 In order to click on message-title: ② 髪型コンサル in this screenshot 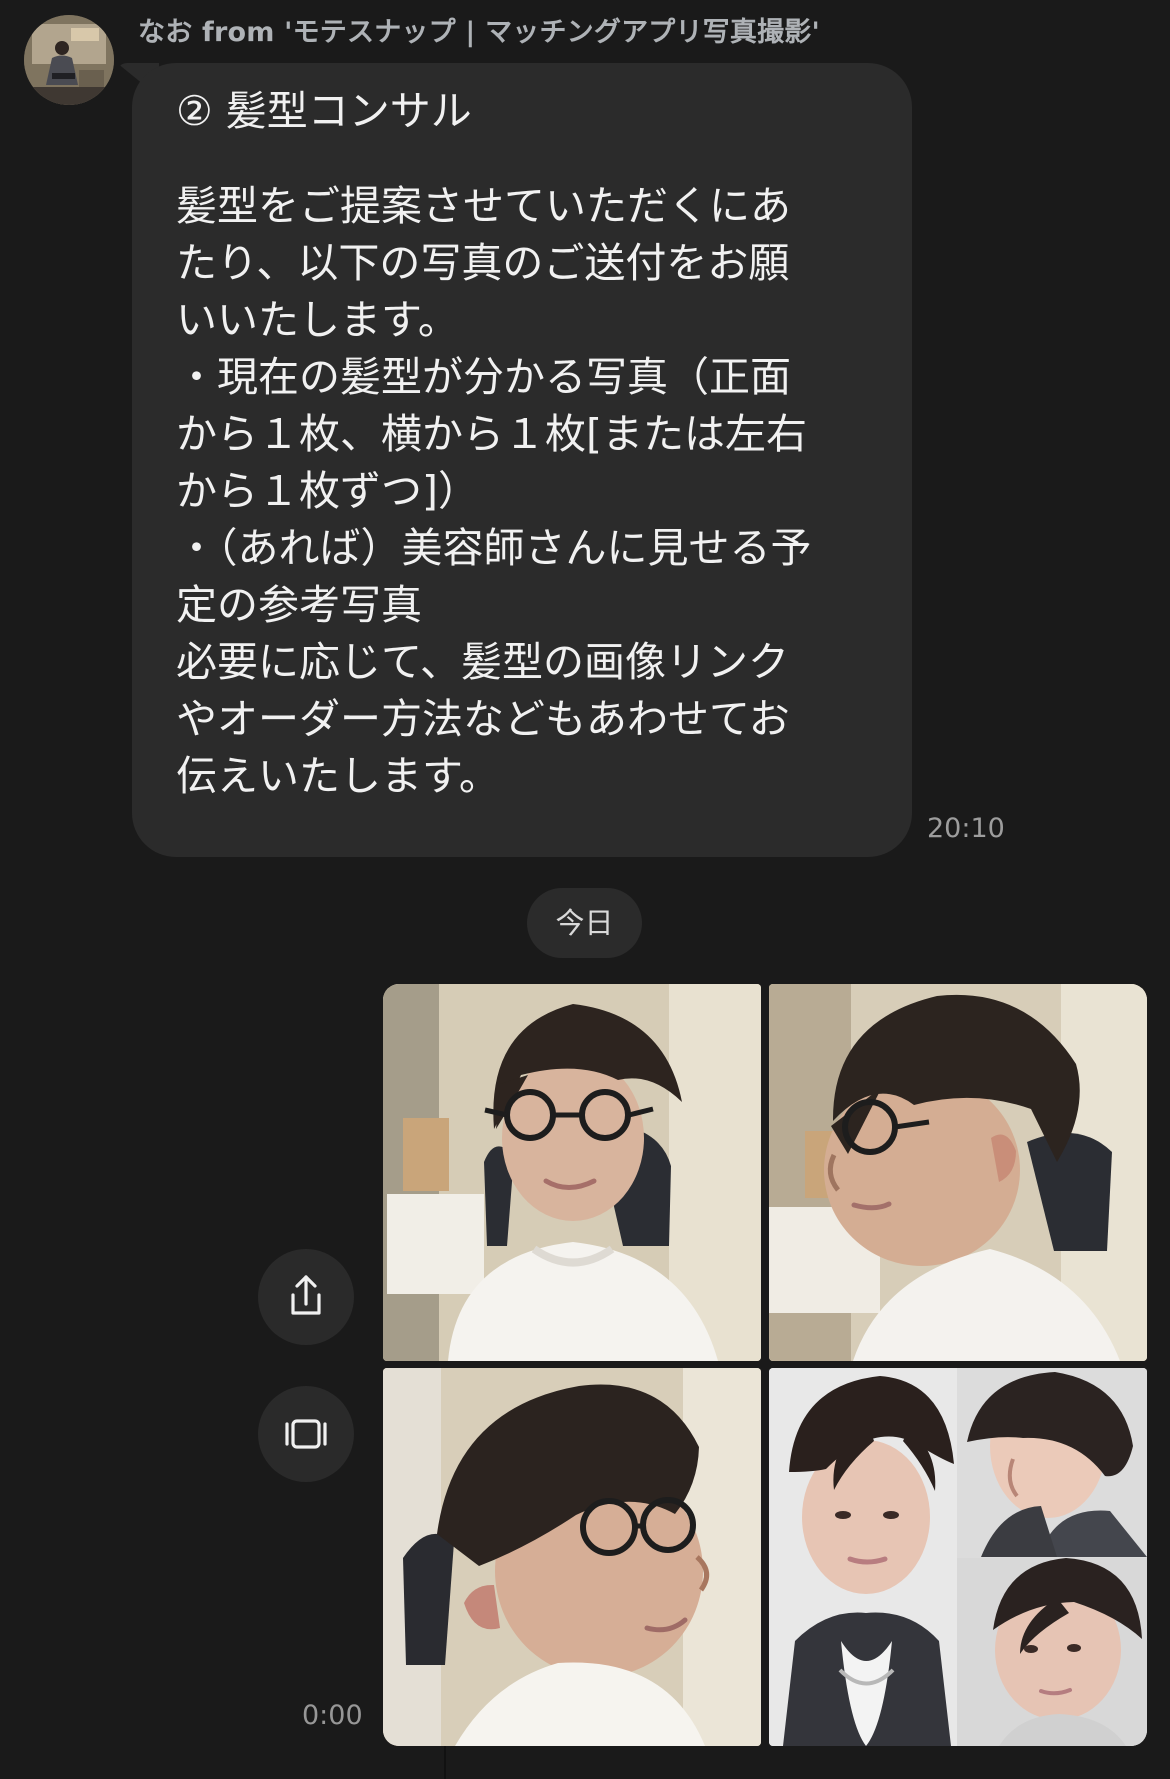, I will do `click(324, 111)`.